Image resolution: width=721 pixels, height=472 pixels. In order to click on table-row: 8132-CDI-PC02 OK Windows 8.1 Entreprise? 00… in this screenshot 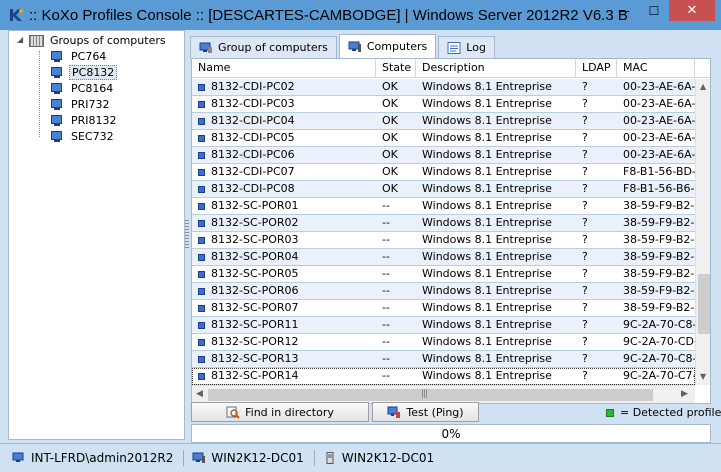, I will do `click(443, 87)`.